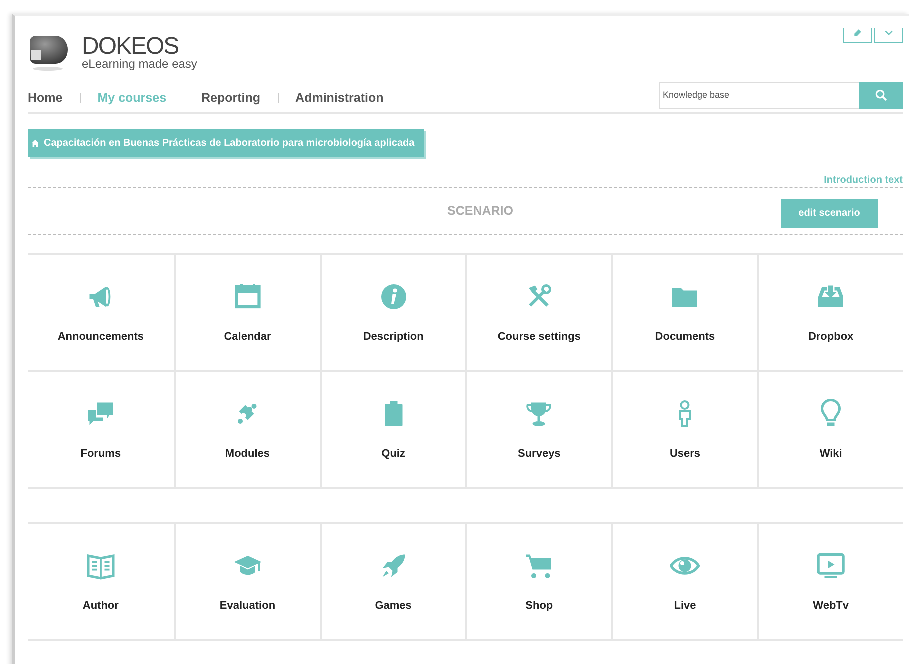 This screenshot has width=909, height=664. I want to click on brand-tagline: eLearning made easy, so click(140, 64).